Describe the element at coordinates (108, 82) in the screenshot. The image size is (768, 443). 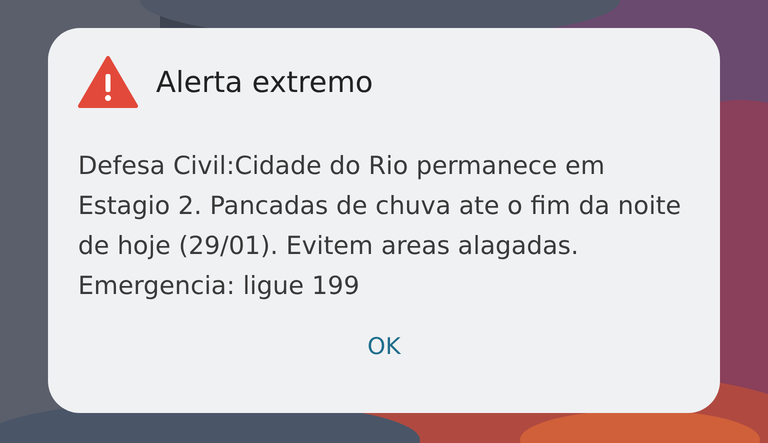
I see `warning-icon` at that location.